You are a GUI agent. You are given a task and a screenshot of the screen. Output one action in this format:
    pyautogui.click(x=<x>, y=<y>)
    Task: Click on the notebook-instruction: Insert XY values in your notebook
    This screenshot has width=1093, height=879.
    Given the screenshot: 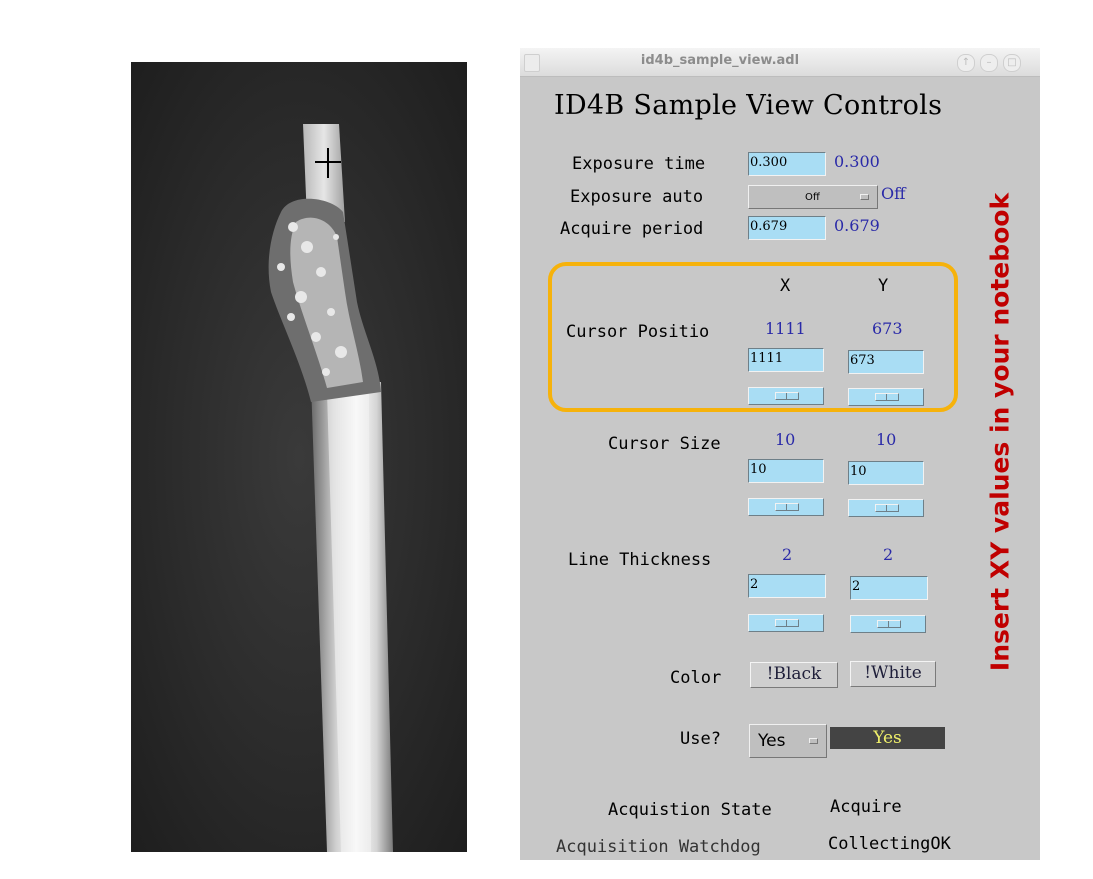 What is the action you would take?
    pyautogui.click(x=1000, y=432)
    